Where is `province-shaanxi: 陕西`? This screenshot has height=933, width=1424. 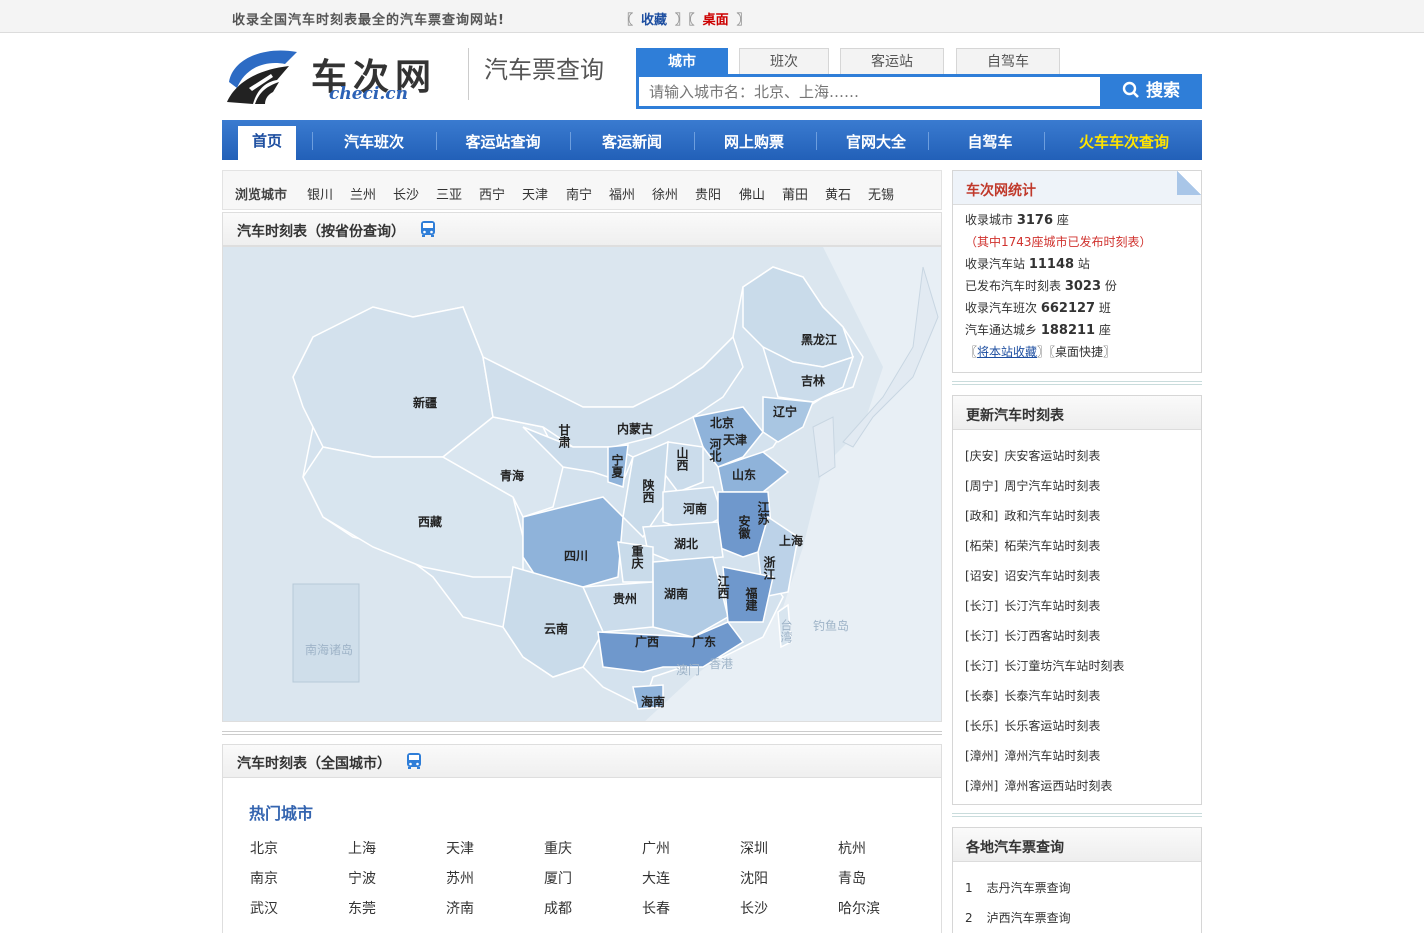 province-shaanxi: 陕西 is located at coordinates (648, 491).